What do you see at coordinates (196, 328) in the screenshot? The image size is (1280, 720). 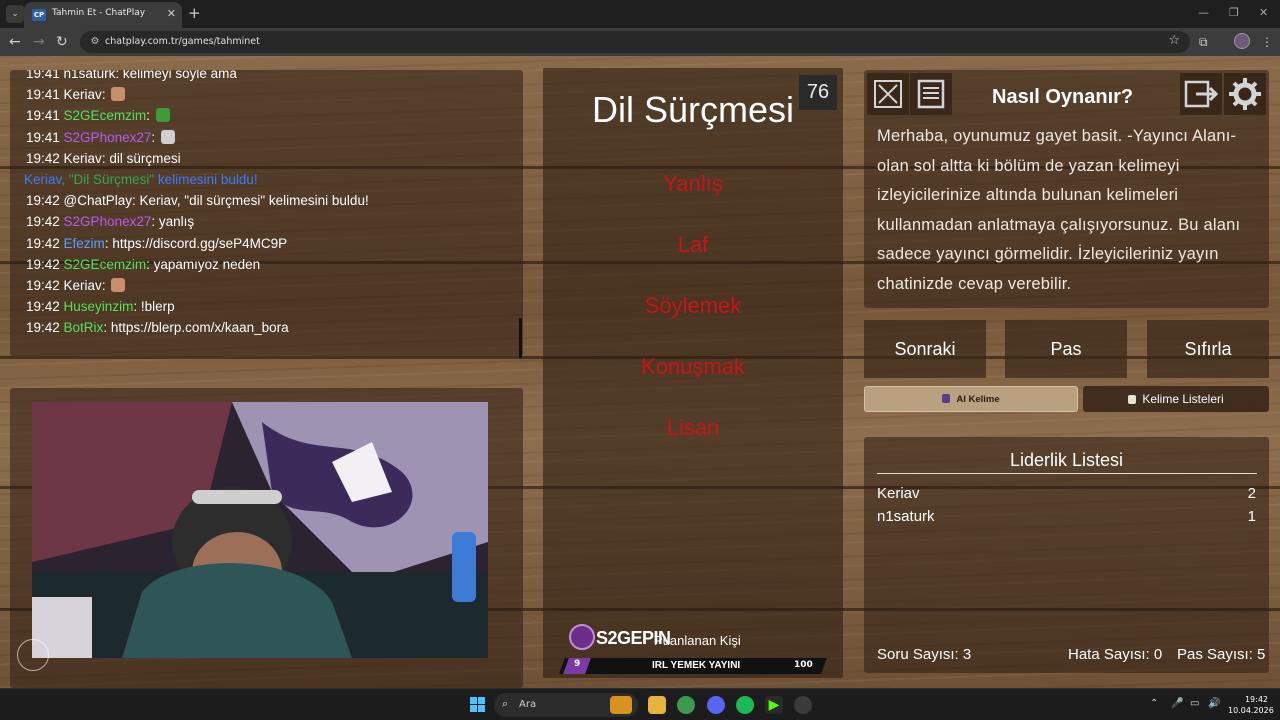 I see `chat-message-text: : https://blerp.com/x/kaan_bora` at bounding box center [196, 328].